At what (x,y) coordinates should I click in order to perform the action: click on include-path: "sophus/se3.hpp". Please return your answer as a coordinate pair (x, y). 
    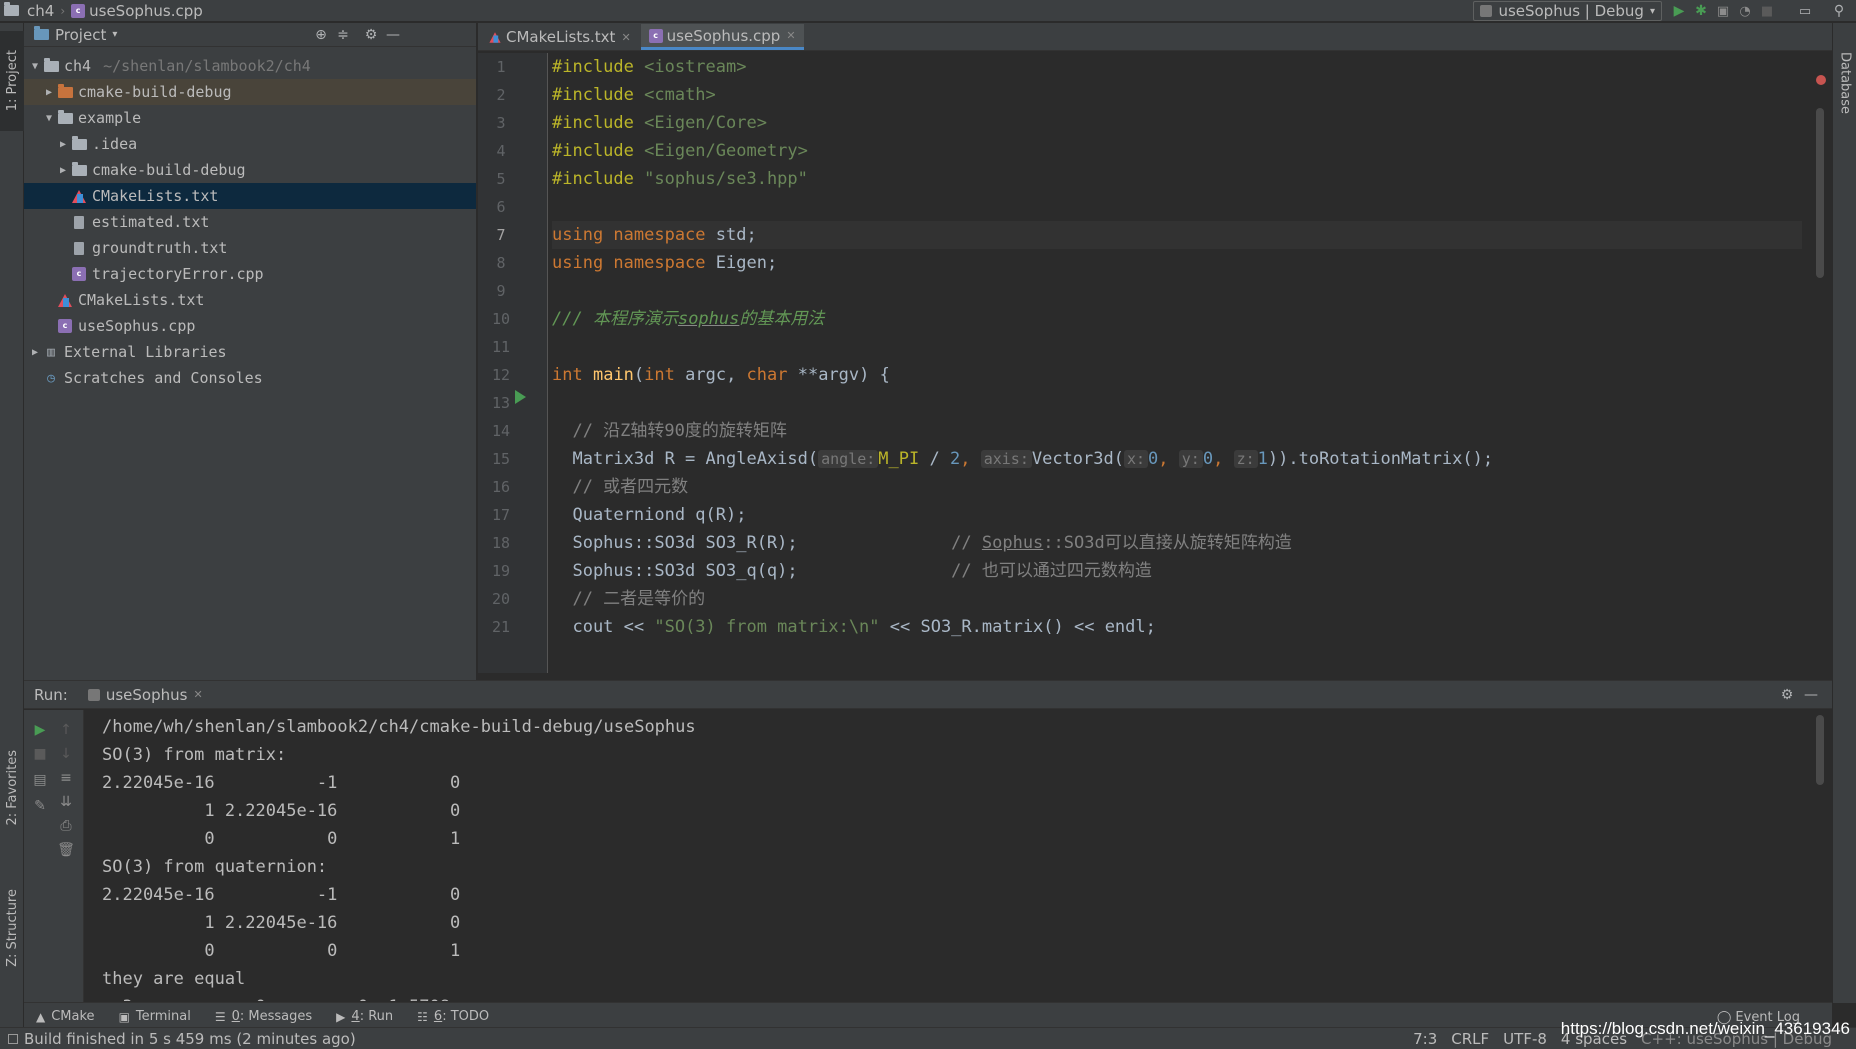
    Looking at the image, I should click on (720, 179).